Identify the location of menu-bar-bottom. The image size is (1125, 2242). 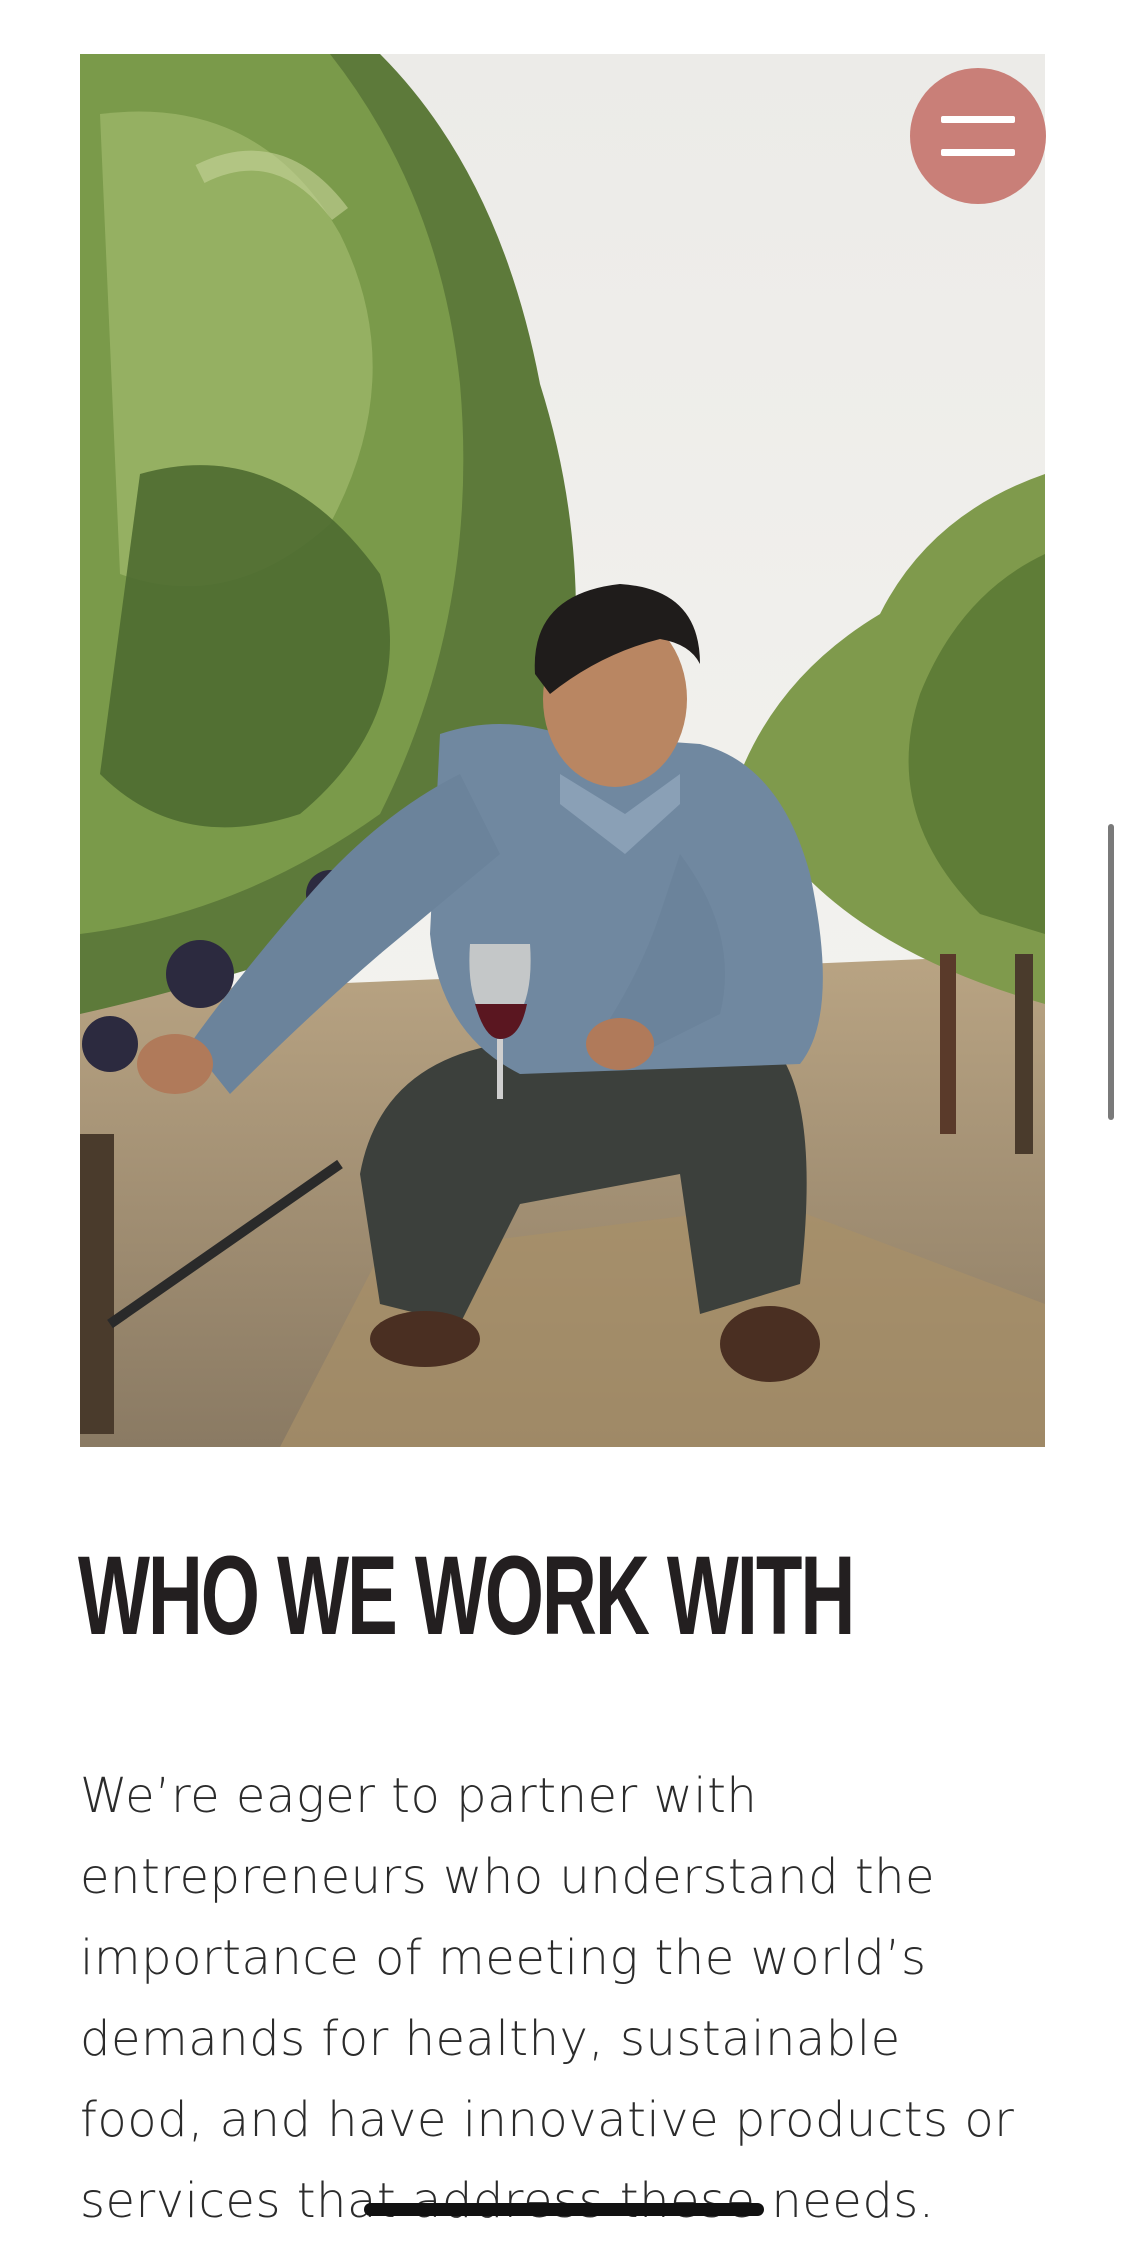
(978, 152).